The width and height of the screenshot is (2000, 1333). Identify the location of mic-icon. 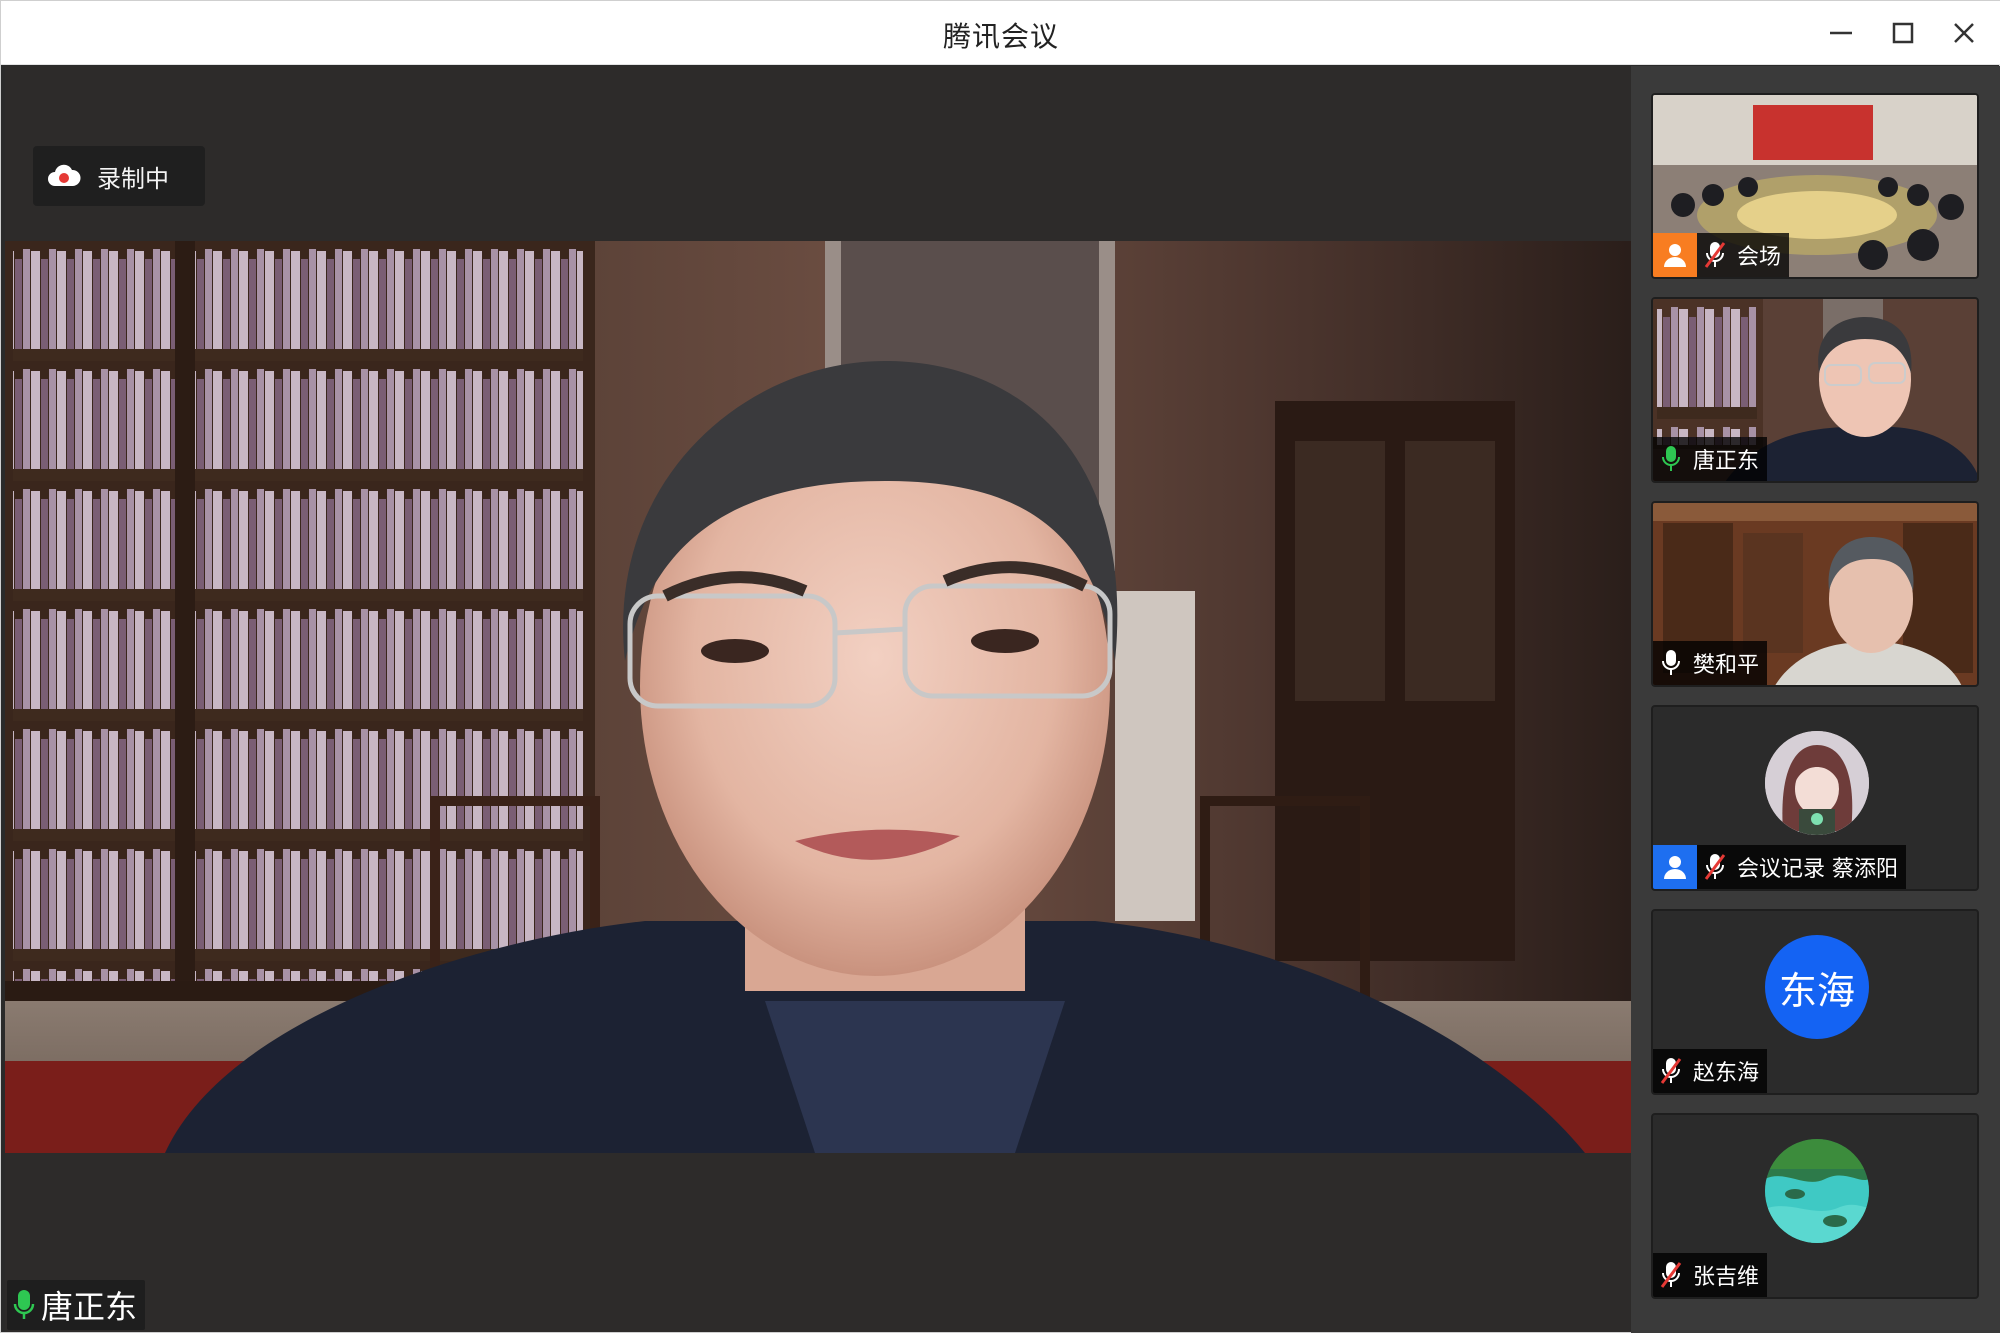
(1671, 662).